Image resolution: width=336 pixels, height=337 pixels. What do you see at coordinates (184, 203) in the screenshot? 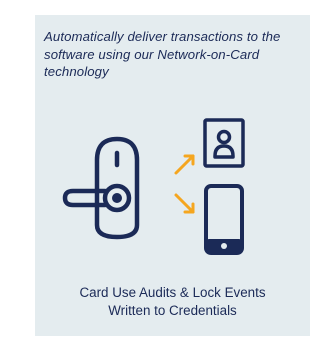
I see `arrow-down-right-icon` at bounding box center [184, 203].